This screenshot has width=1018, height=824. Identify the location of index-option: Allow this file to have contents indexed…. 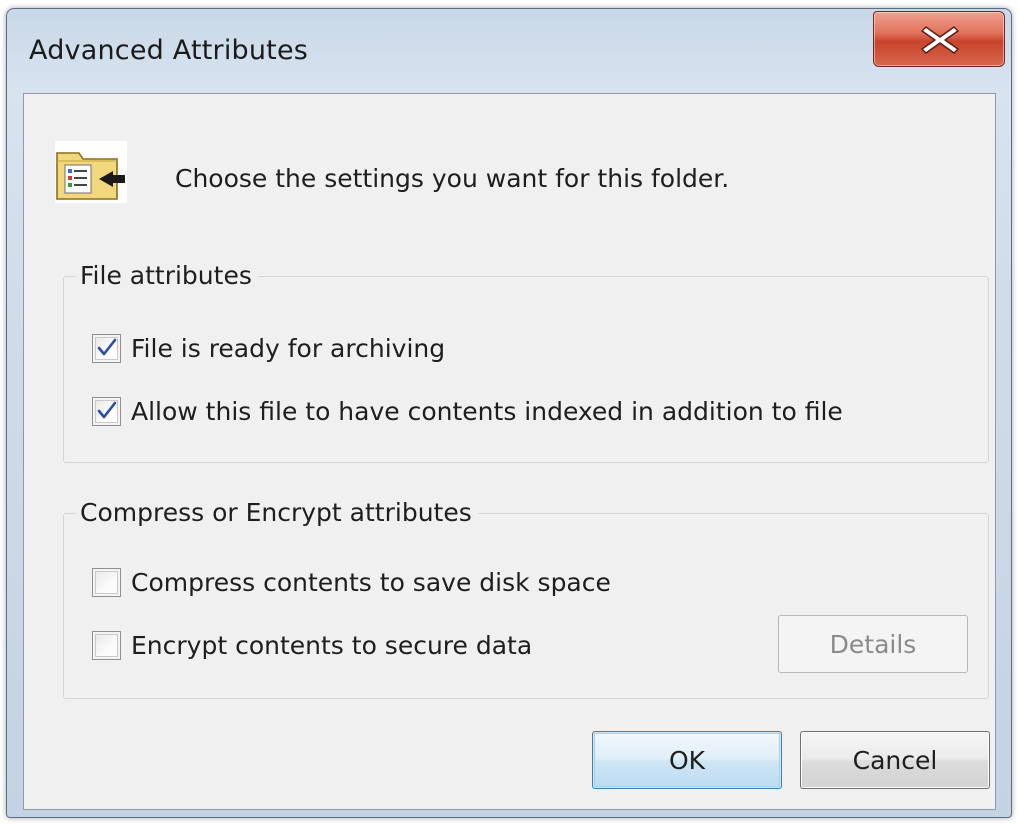
(467, 411).